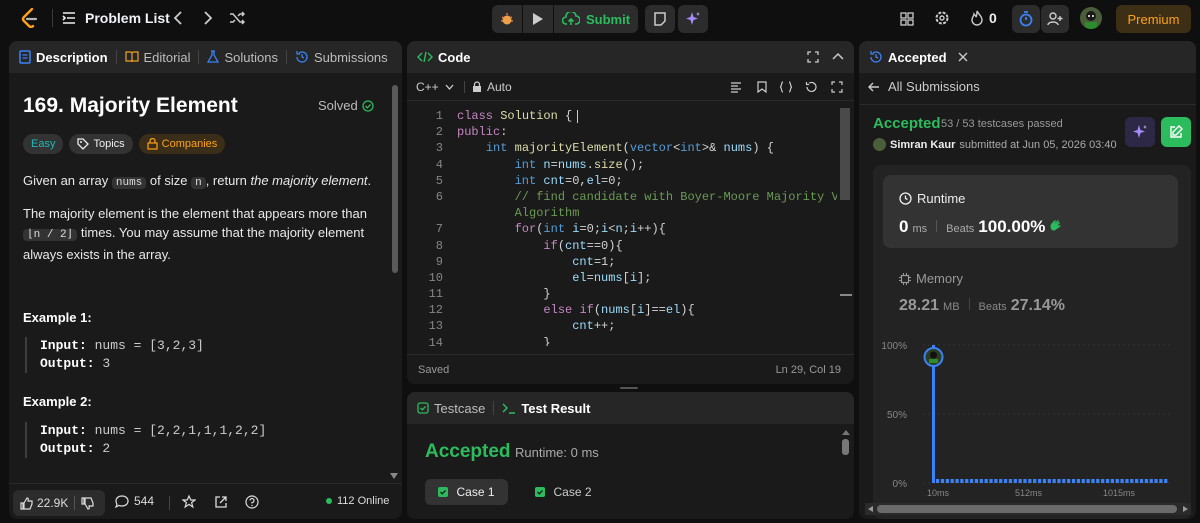  Describe the element at coordinates (1028, 425) in the screenshot. I see `runtime-distribution-chart: 100%50%0%10ms512ms1015ms1517ms` at that location.